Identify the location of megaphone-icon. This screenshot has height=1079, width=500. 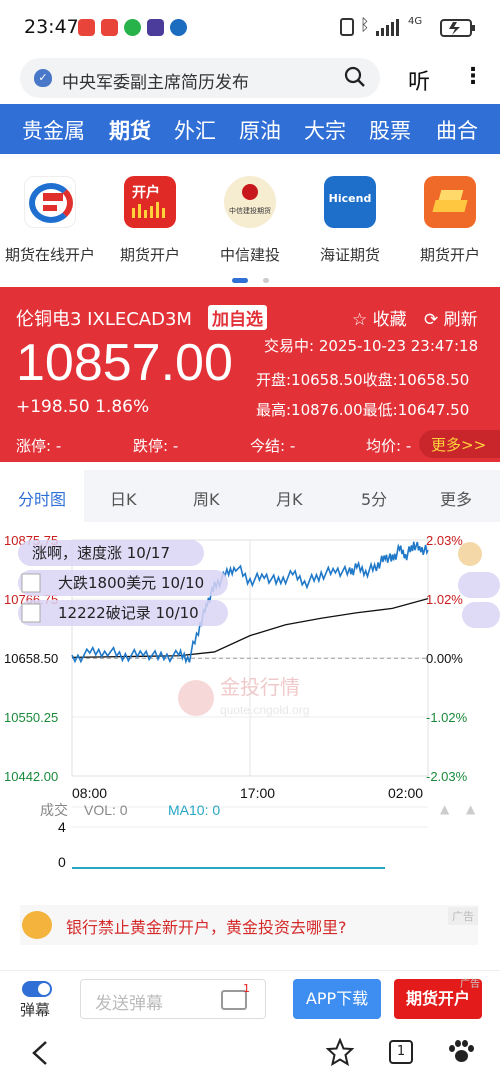
(37, 925).